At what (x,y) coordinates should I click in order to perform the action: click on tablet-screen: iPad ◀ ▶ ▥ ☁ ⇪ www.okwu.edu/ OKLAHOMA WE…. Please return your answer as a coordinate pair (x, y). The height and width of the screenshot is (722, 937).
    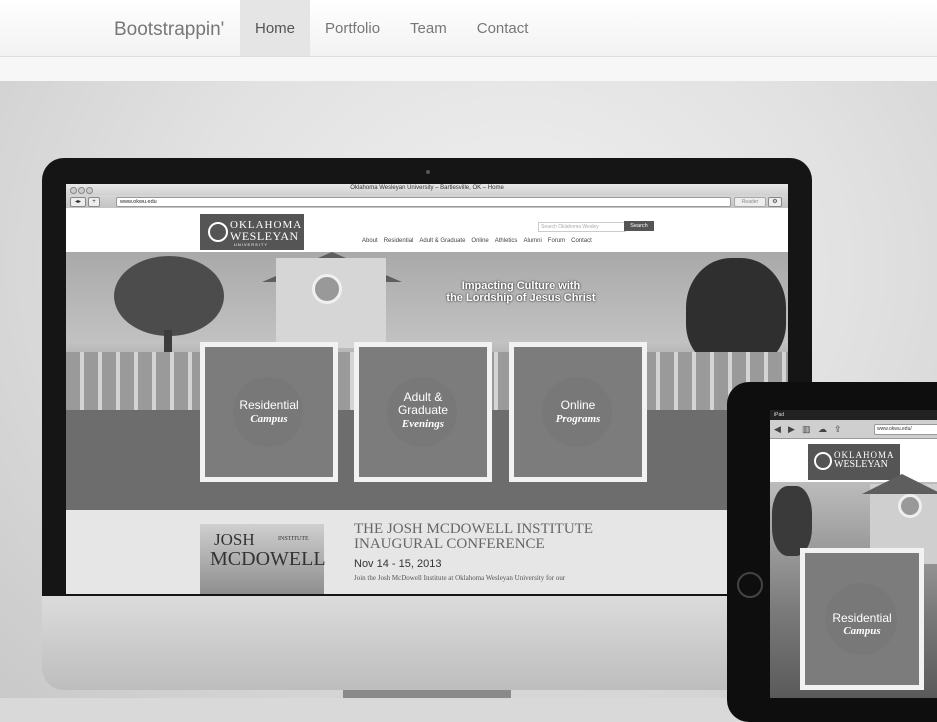
    Looking at the image, I should click on (853, 554).